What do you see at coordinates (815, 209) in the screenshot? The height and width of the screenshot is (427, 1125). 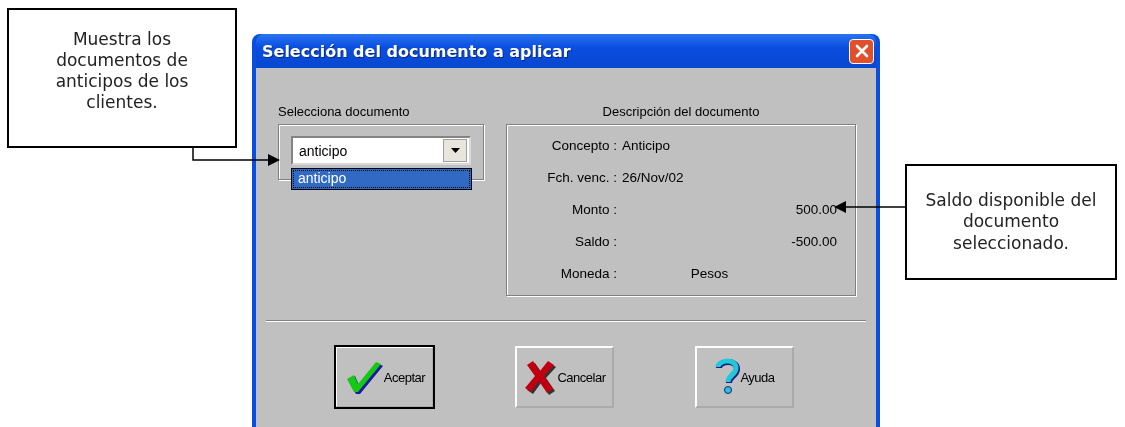 I see `field-value: 500.00` at bounding box center [815, 209].